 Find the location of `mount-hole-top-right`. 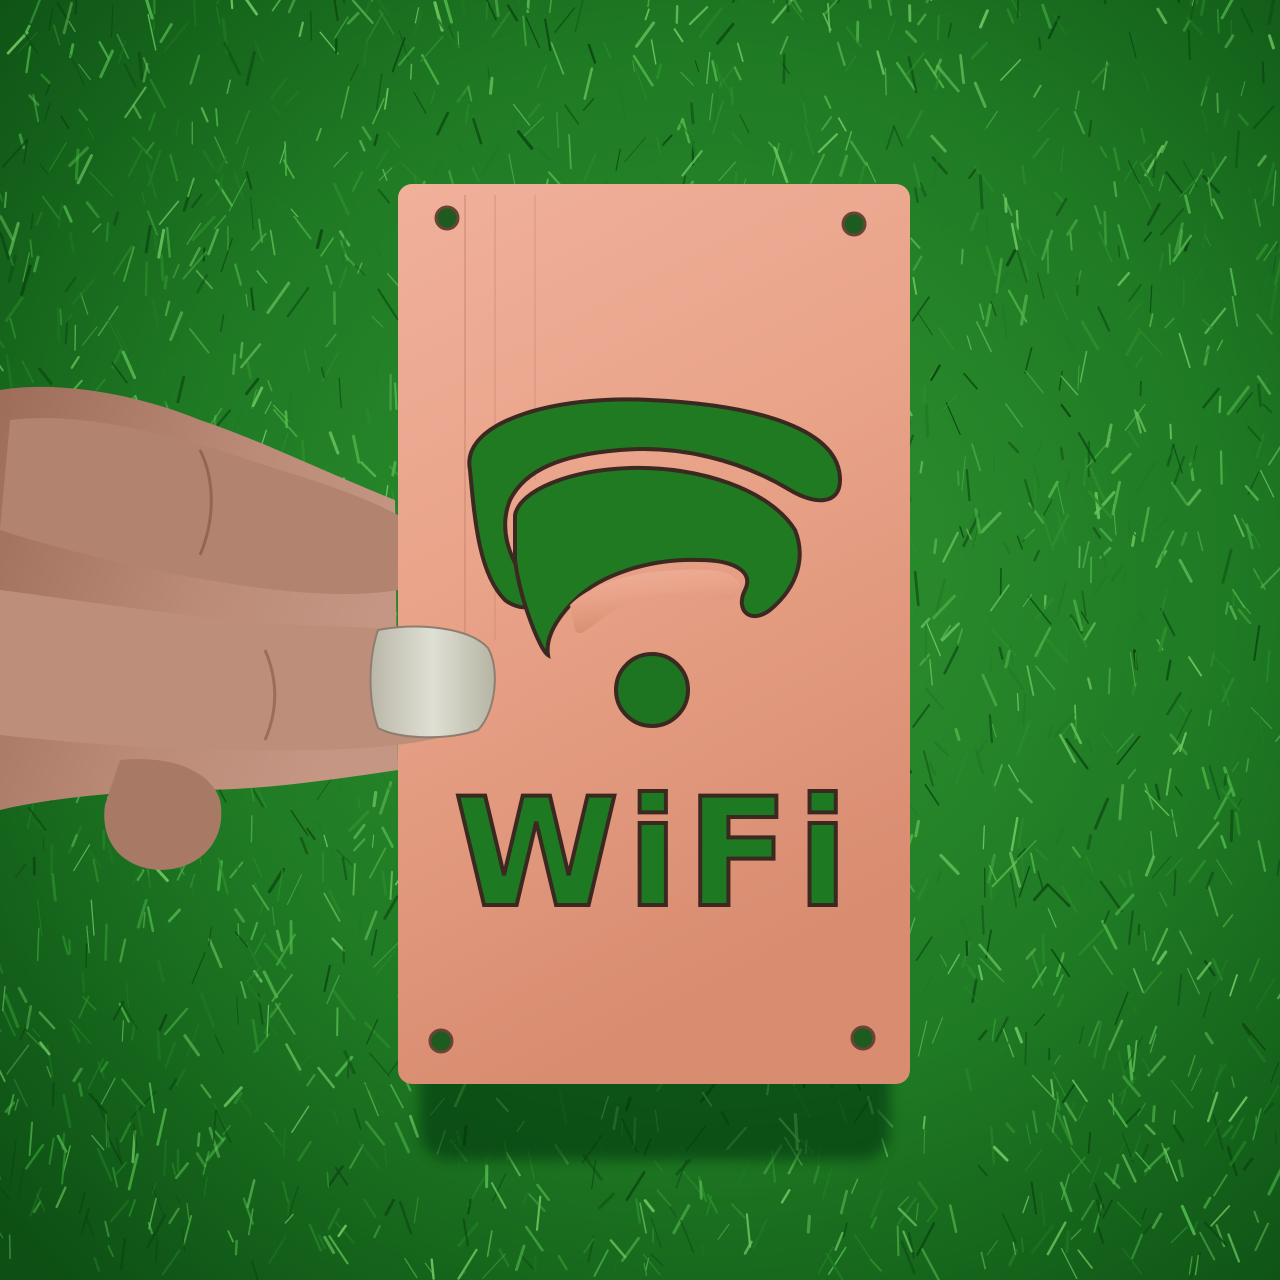

mount-hole-top-right is located at coordinates (854, 224).